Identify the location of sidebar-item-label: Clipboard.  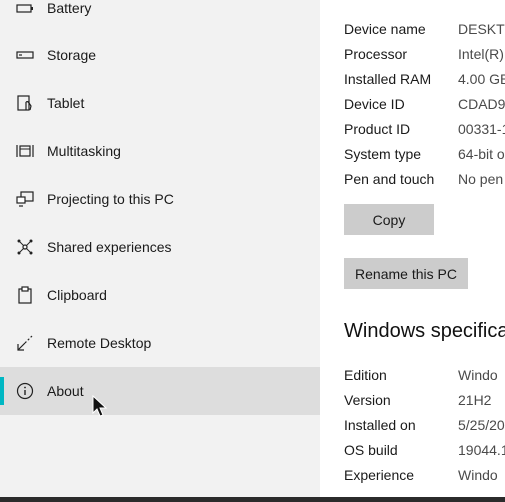
(77, 295).